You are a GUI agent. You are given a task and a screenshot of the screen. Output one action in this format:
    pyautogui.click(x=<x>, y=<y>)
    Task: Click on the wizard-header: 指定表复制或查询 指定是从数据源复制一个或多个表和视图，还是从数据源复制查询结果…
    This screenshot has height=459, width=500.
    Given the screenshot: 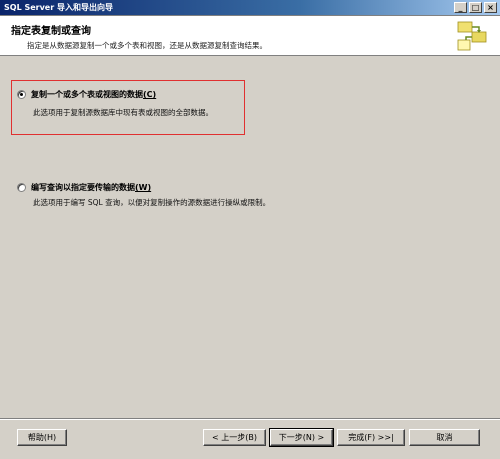 What is the action you would take?
    pyautogui.click(x=250, y=36)
    